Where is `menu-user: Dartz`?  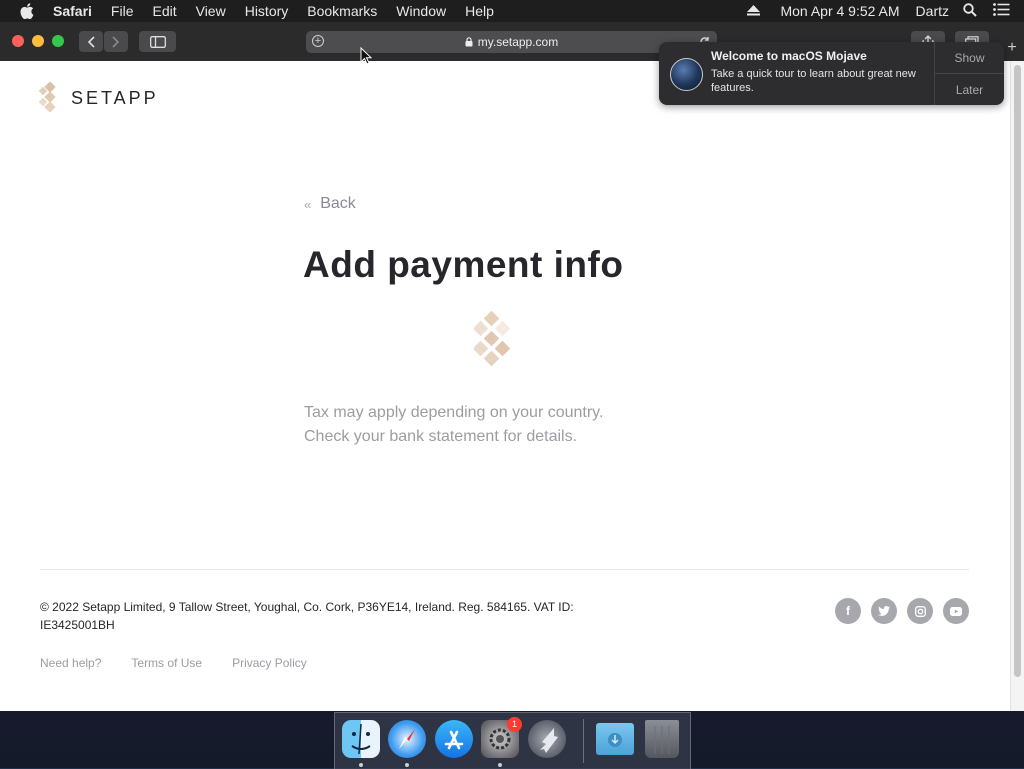
menu-user: Dartz is located at coordinates (932, 11).